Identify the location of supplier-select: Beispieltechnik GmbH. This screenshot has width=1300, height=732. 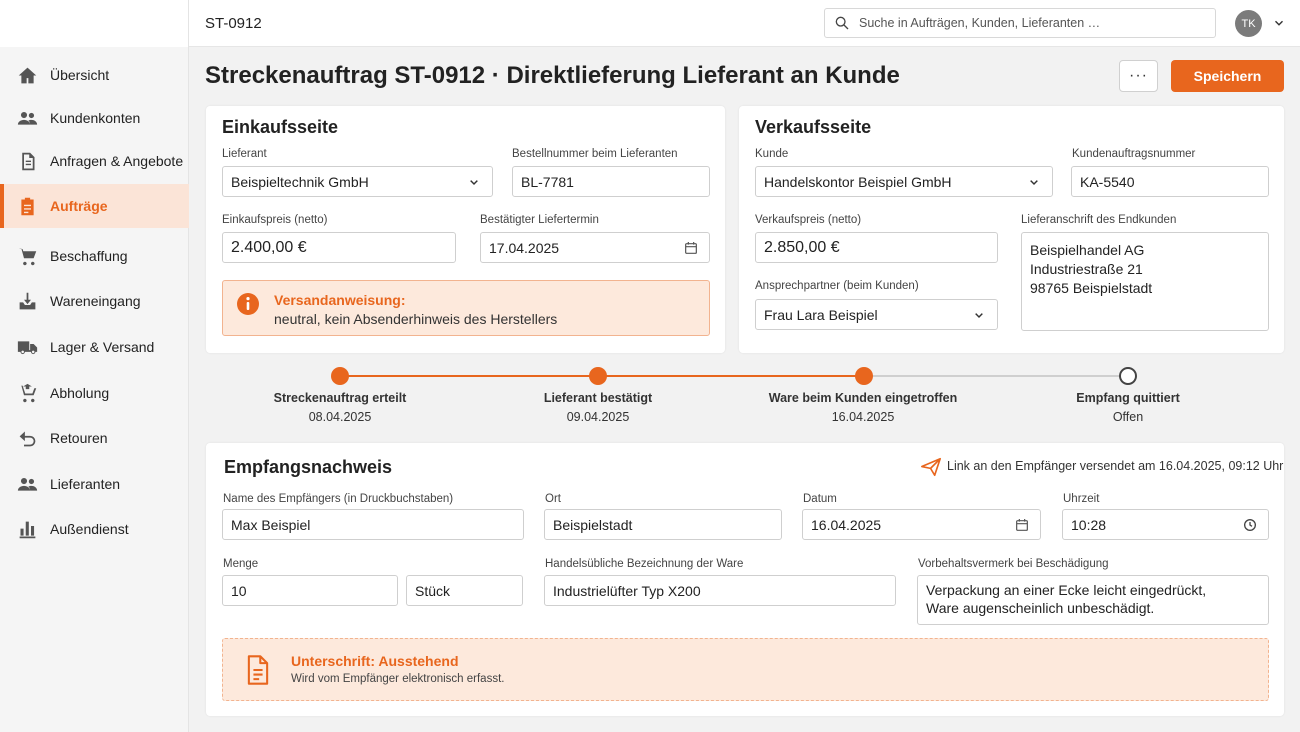
(357, 181).